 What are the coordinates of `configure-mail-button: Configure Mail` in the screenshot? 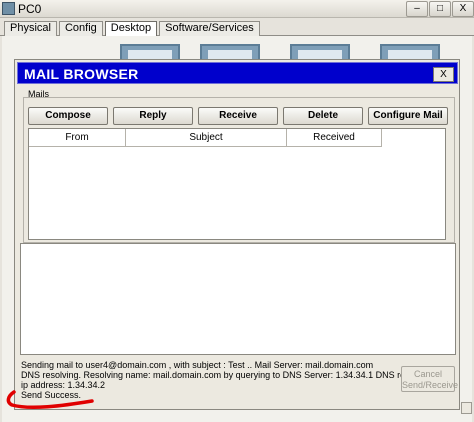 It's located at (408, 116).